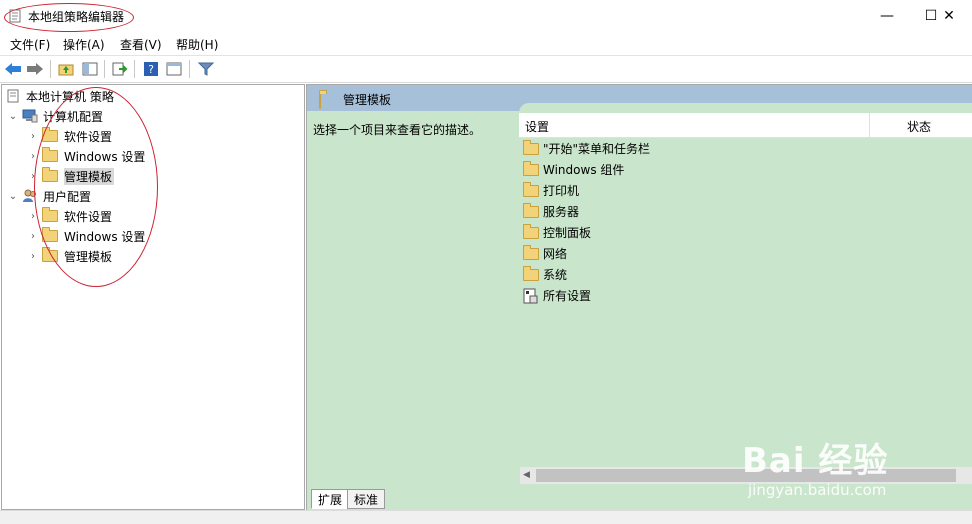  What do you see at coordinates (76, 17) in the screenshot?
I see `window-title: 本地组策略编辑器` at bounding box center [76, 17].